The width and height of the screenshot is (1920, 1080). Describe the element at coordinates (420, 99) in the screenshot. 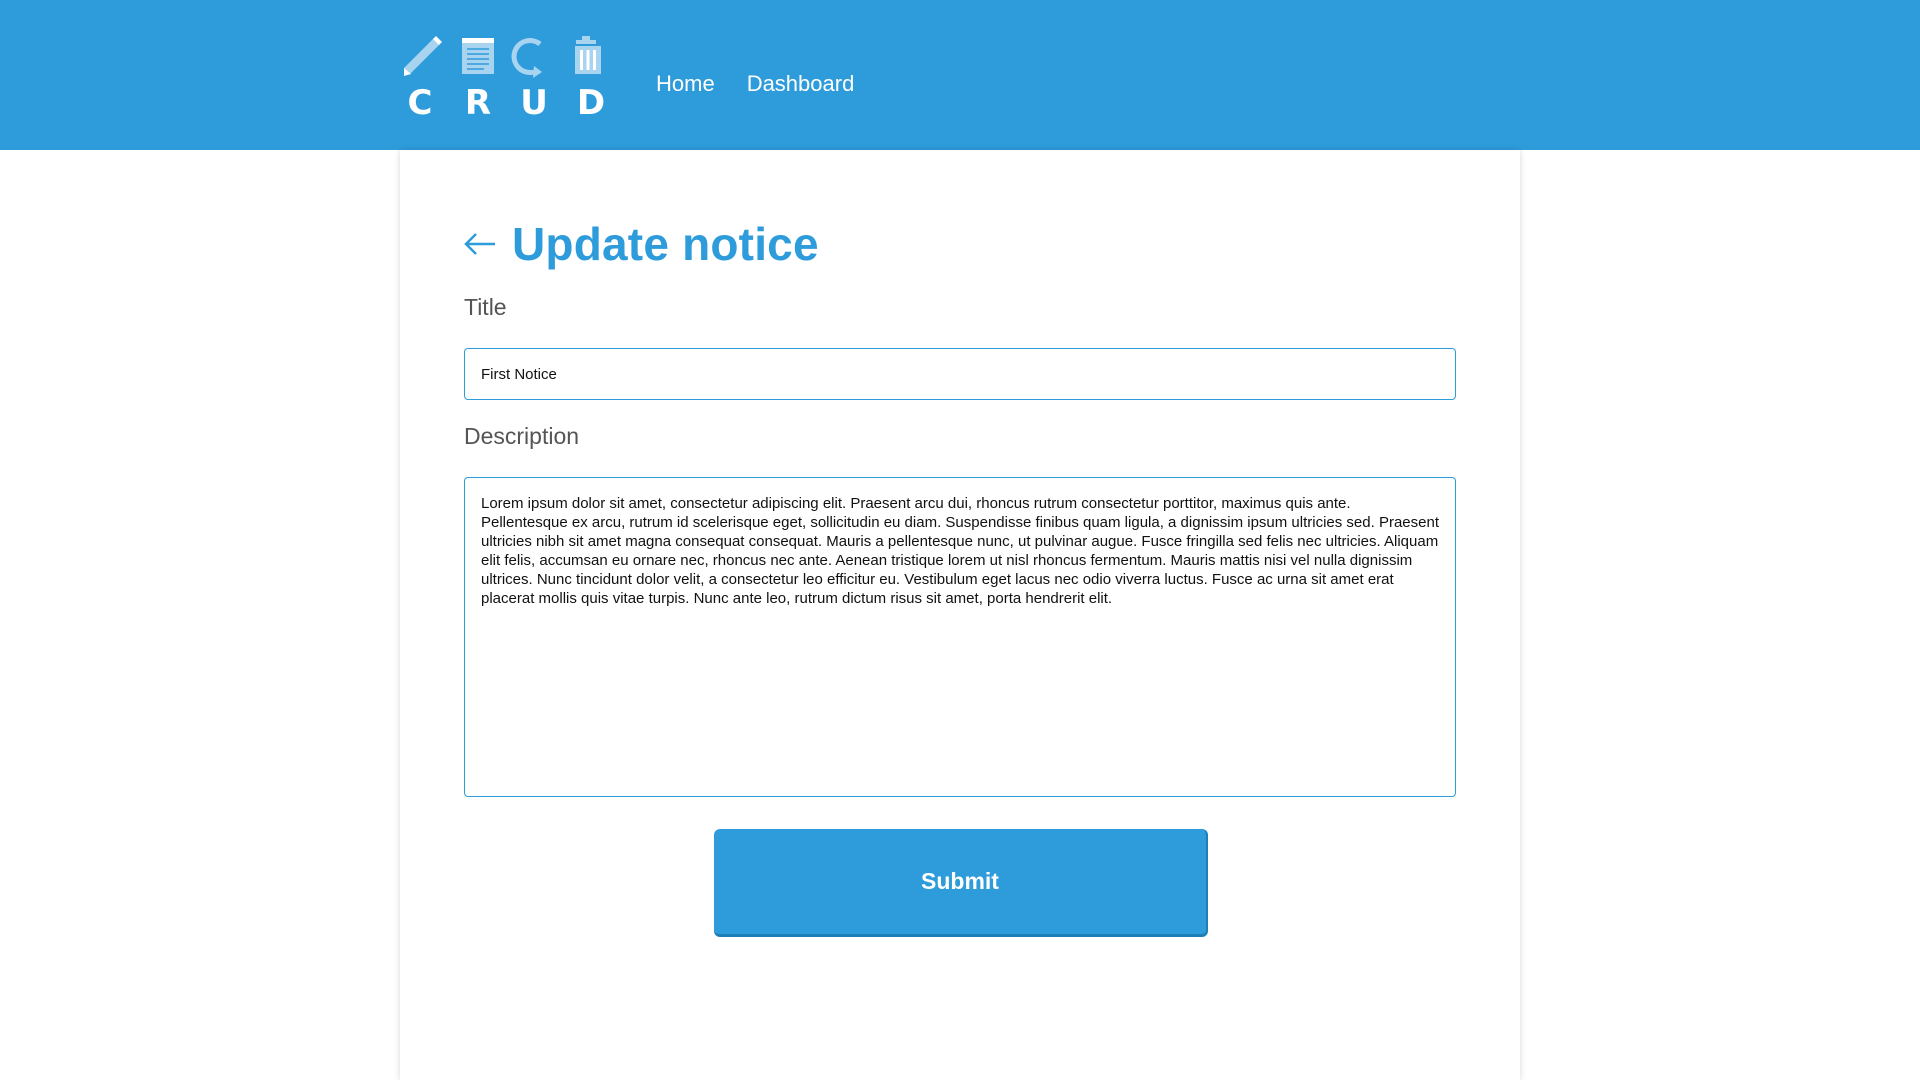

I see `logo-letter-c: C` at that location.